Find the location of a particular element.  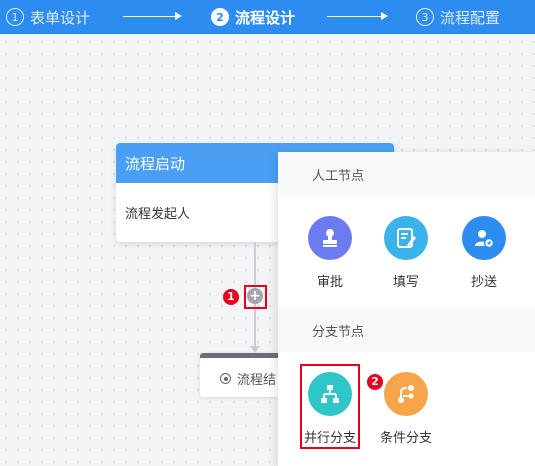

option-cc: 抄送 is located at coordinates (484, 253).